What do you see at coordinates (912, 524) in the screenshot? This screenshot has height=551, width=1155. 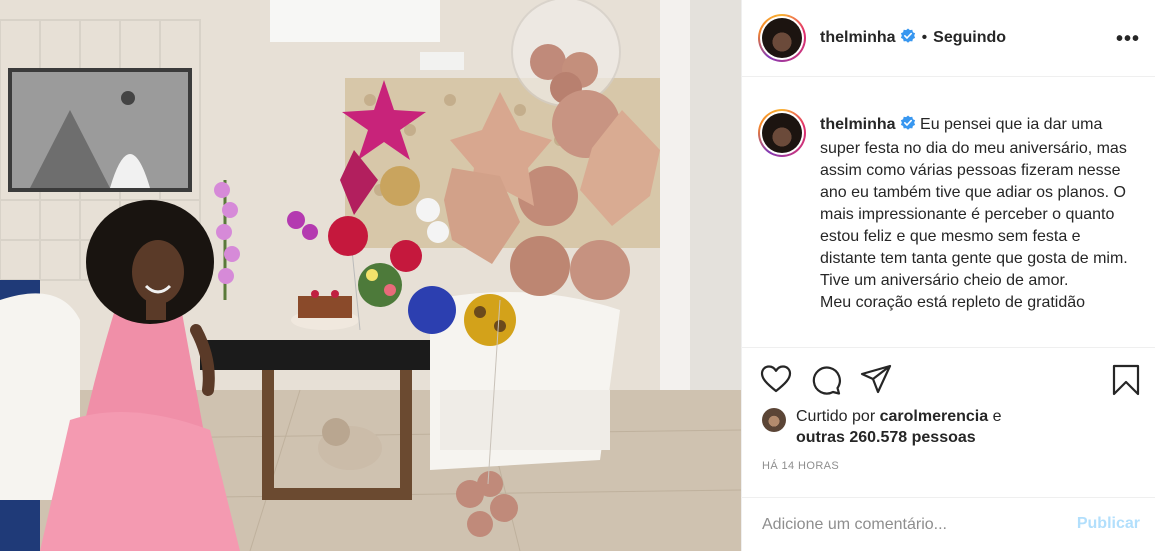 I see `comment-input` at bounding box center [912, 524].